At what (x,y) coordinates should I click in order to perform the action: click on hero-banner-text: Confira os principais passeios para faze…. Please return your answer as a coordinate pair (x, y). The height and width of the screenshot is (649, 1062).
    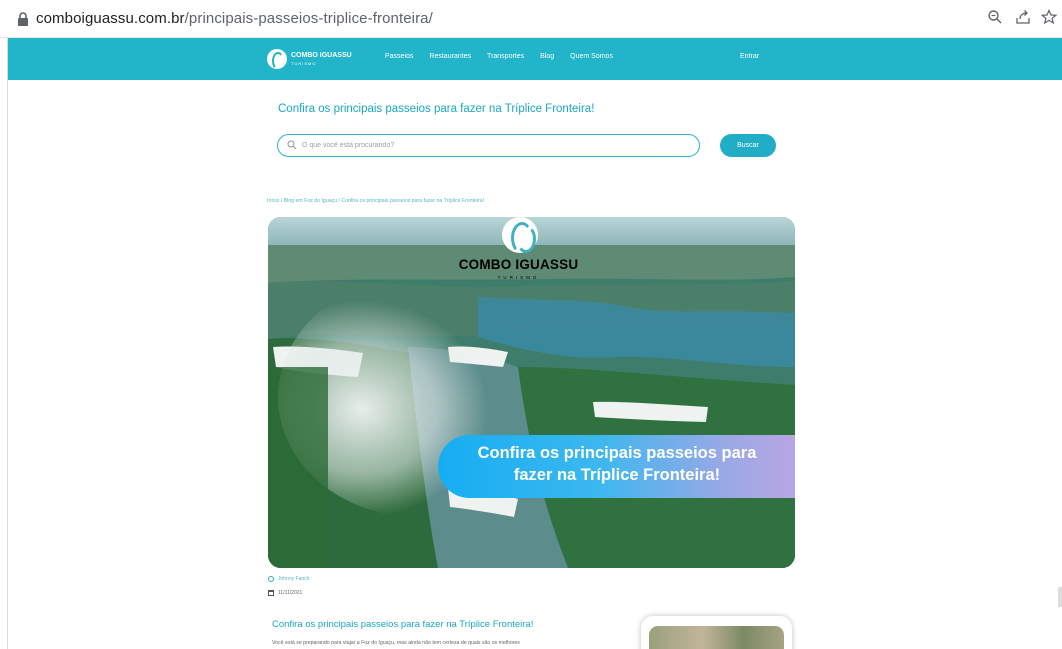
    Looking at the image, I should click on (616, 464).